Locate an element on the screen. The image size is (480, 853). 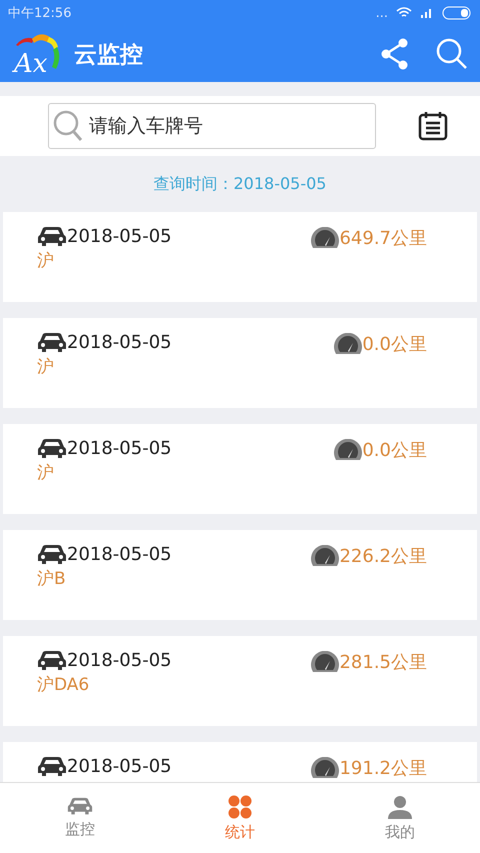
nav-tab: 监控 is located at coordinates (80, 818).